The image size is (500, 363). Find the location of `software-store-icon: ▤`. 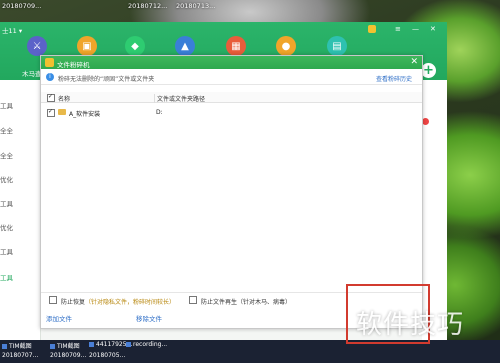

software-store-icon: ▤ is located at coordinates (337, 46).